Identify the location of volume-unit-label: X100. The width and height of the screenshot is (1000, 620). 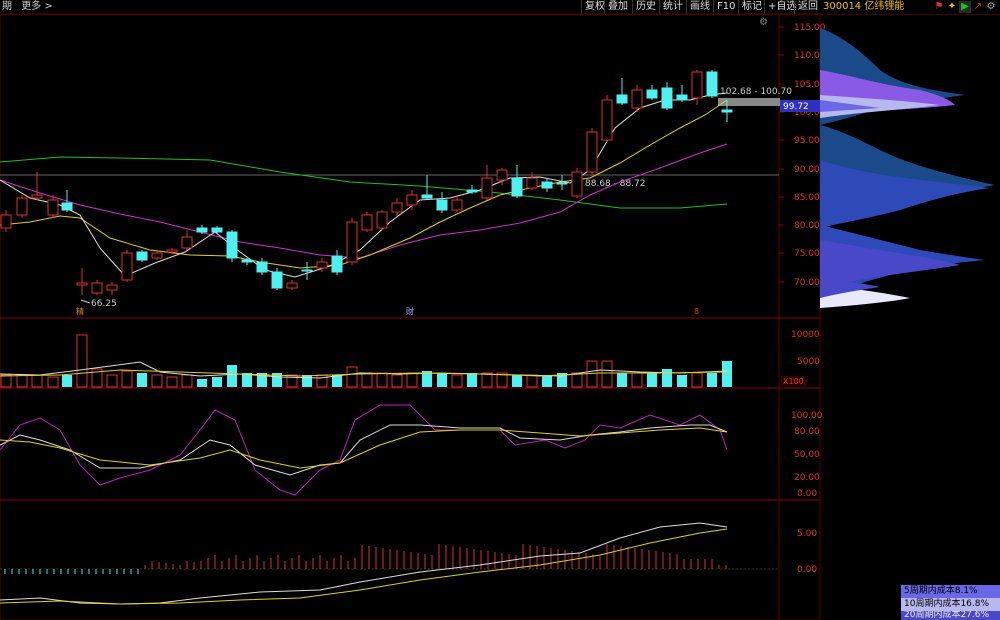
(793, 381).